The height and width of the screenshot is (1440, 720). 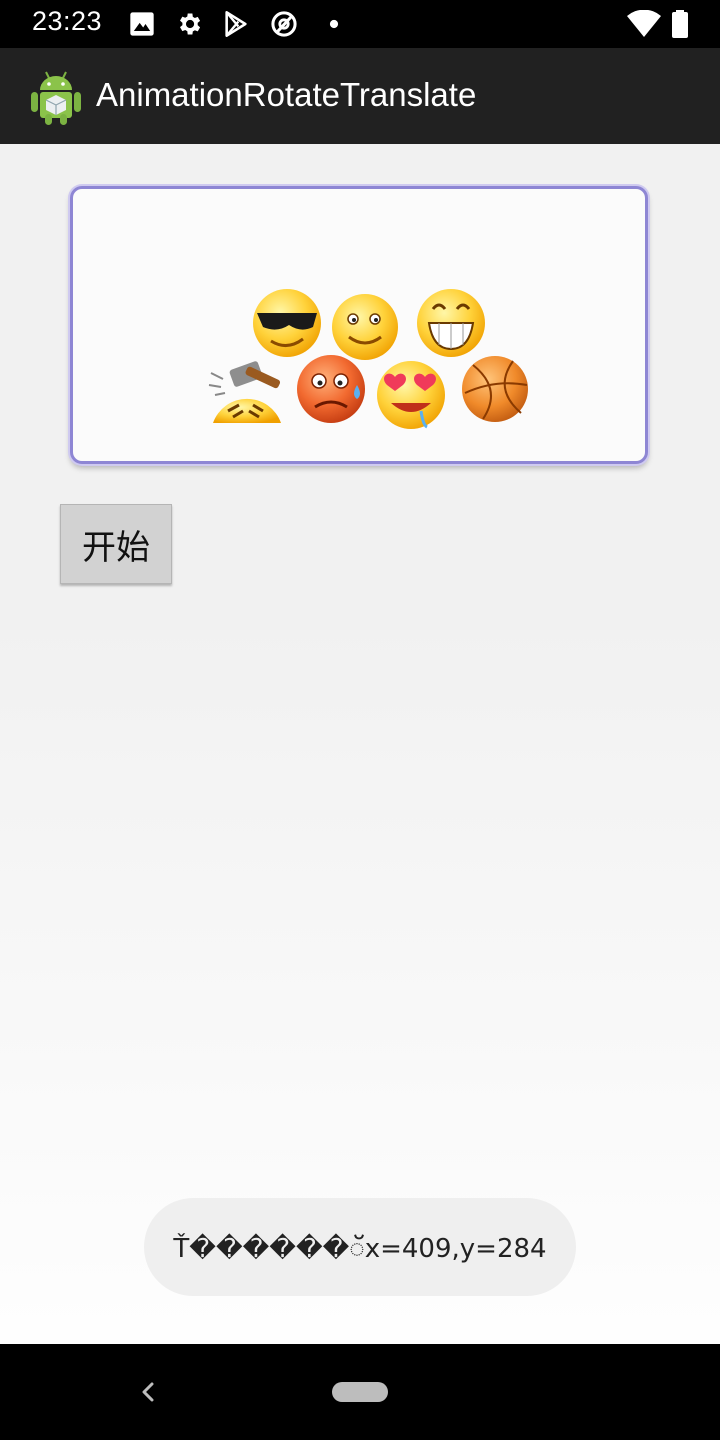 I want to click on wifi-icon, so click(x=644, y=23).